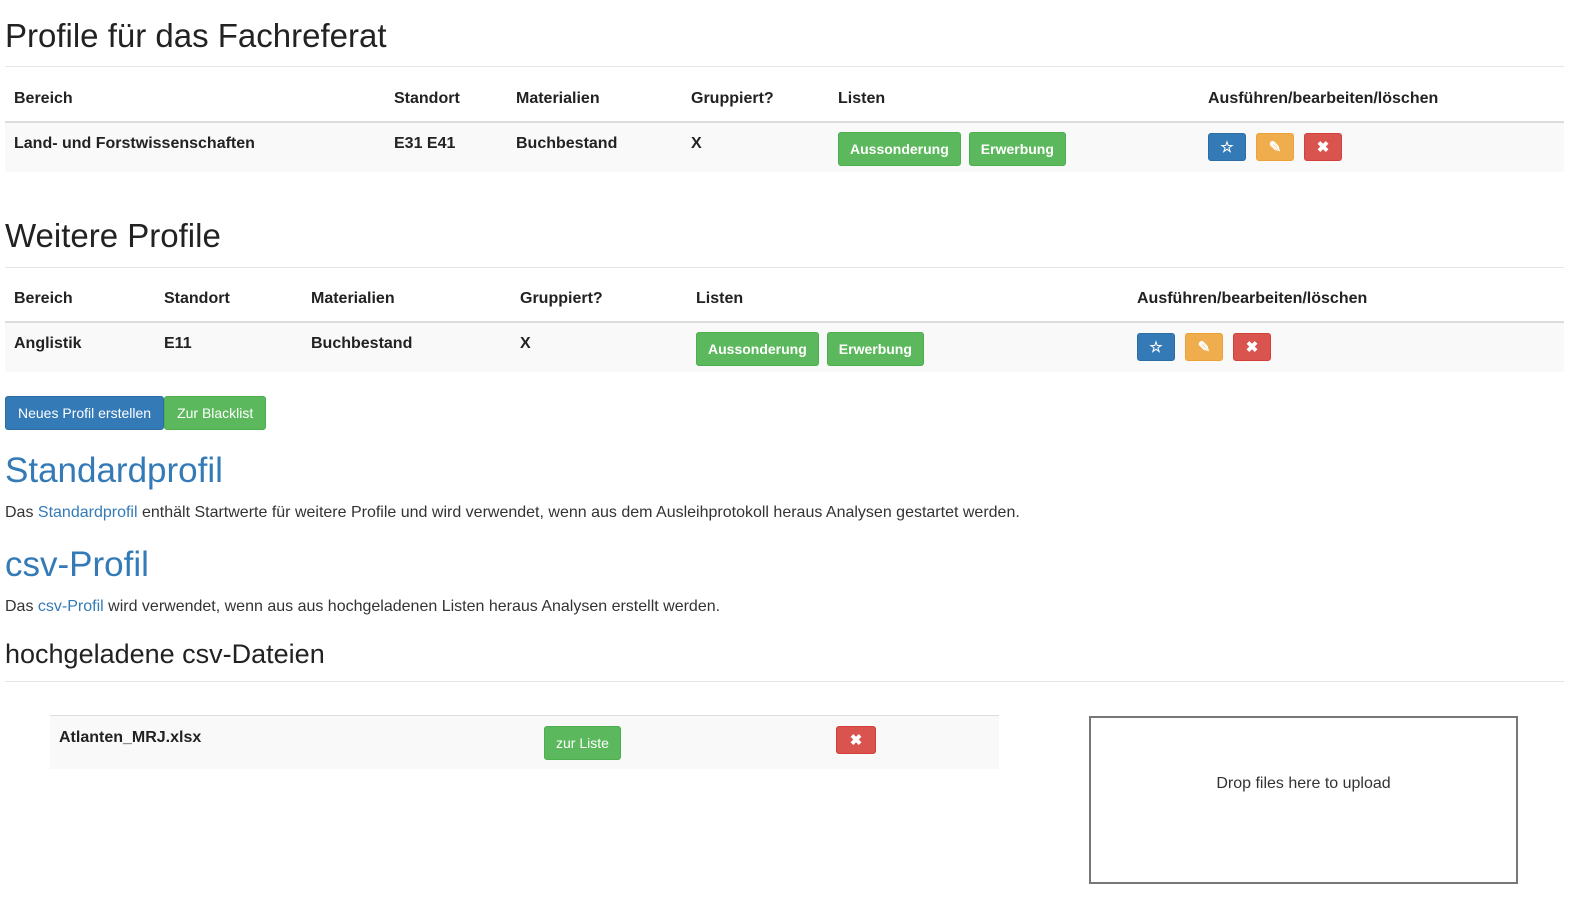 Image resolution: width=1574 pixels, height=909 pixels. I want to click on section-title-weitere: Weitere Profile, so click(113, 235).